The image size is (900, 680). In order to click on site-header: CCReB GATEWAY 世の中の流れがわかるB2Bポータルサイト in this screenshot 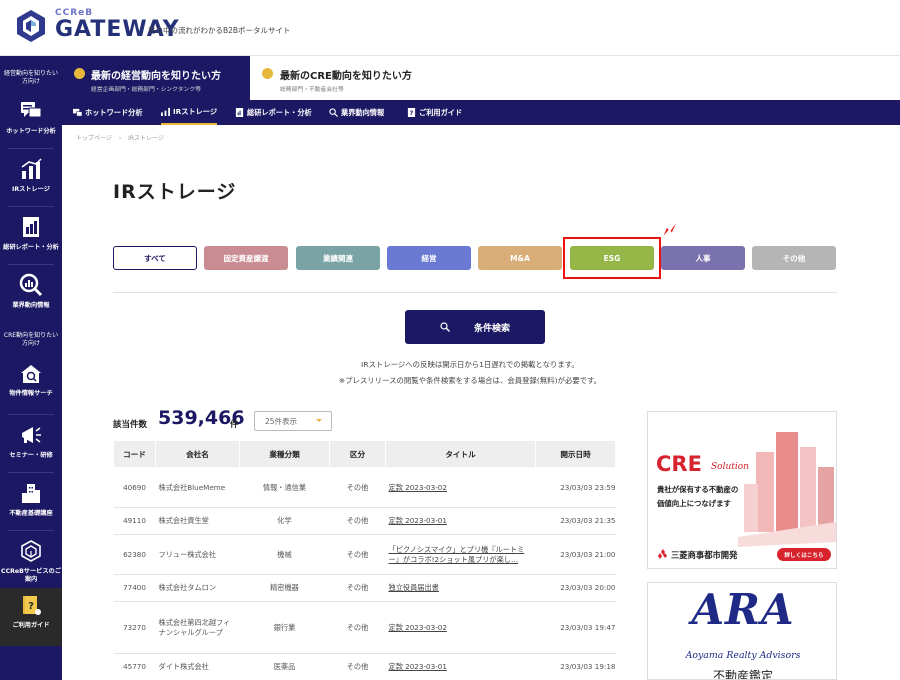, I will do `click(450, 28)`.